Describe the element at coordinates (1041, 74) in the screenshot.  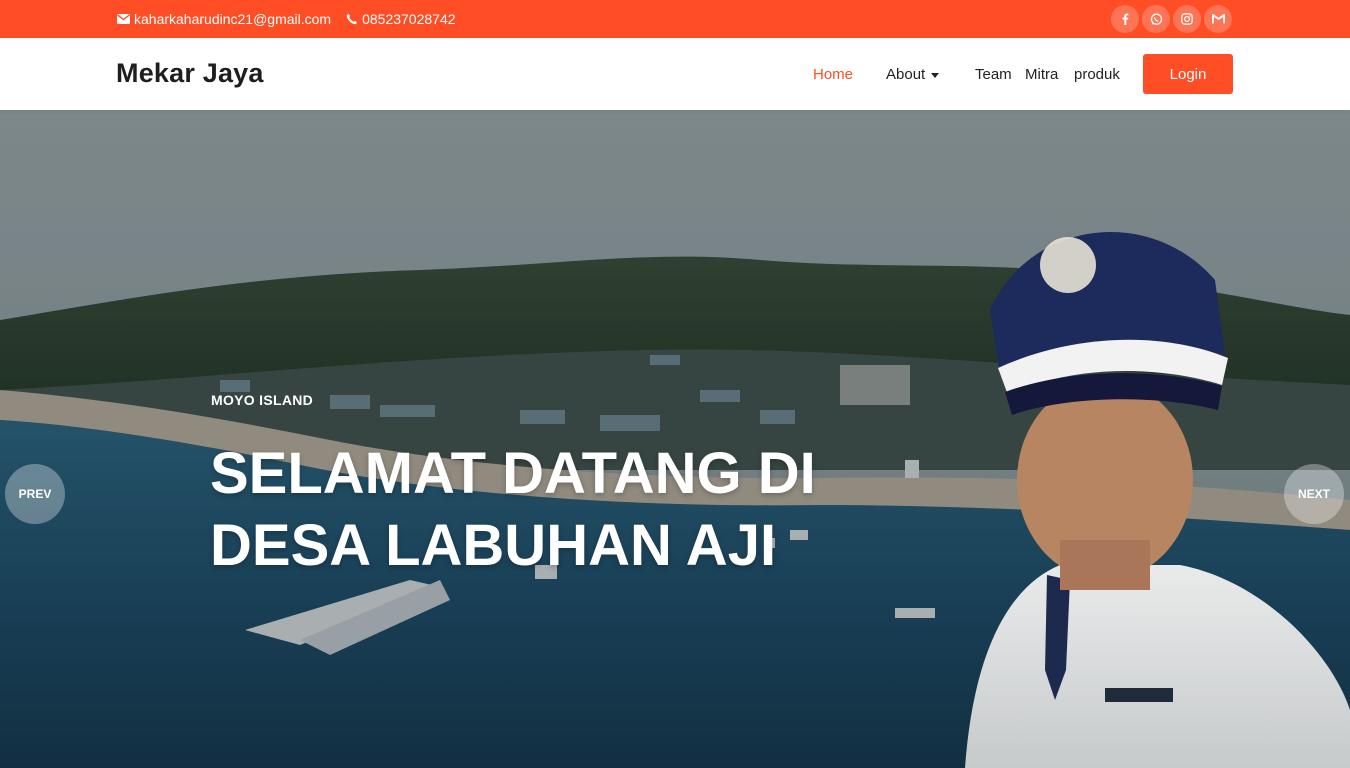
I see `nav-mitra: Mitra` at that location.